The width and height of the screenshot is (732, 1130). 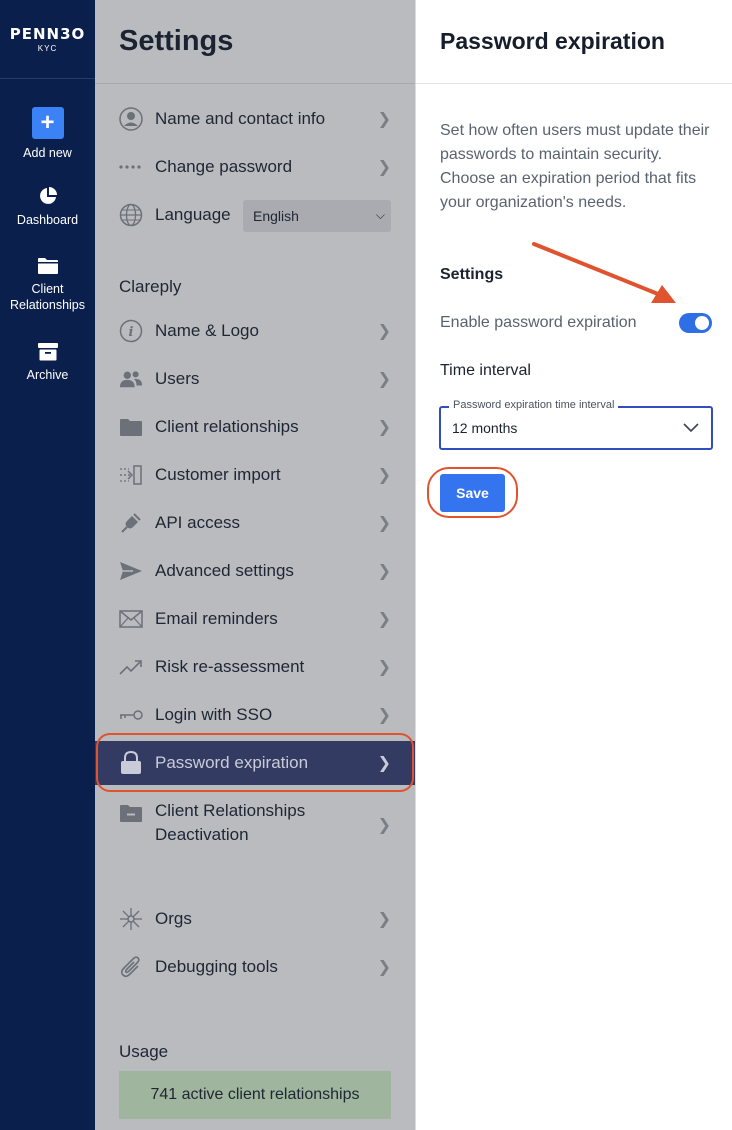 What do you see at coordinates (173, 918) in the screenshot?
I see `settings-item-label: Orgs` at bounding box center [173, 918].